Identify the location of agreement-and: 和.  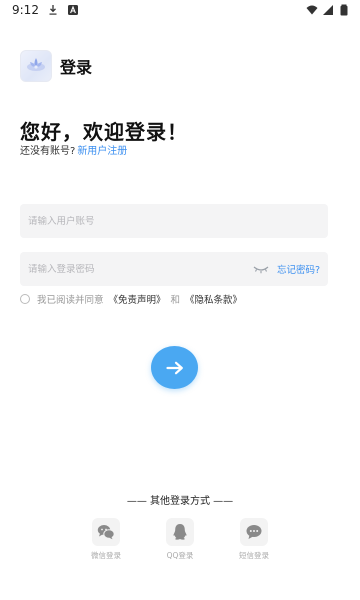
(175, 300).